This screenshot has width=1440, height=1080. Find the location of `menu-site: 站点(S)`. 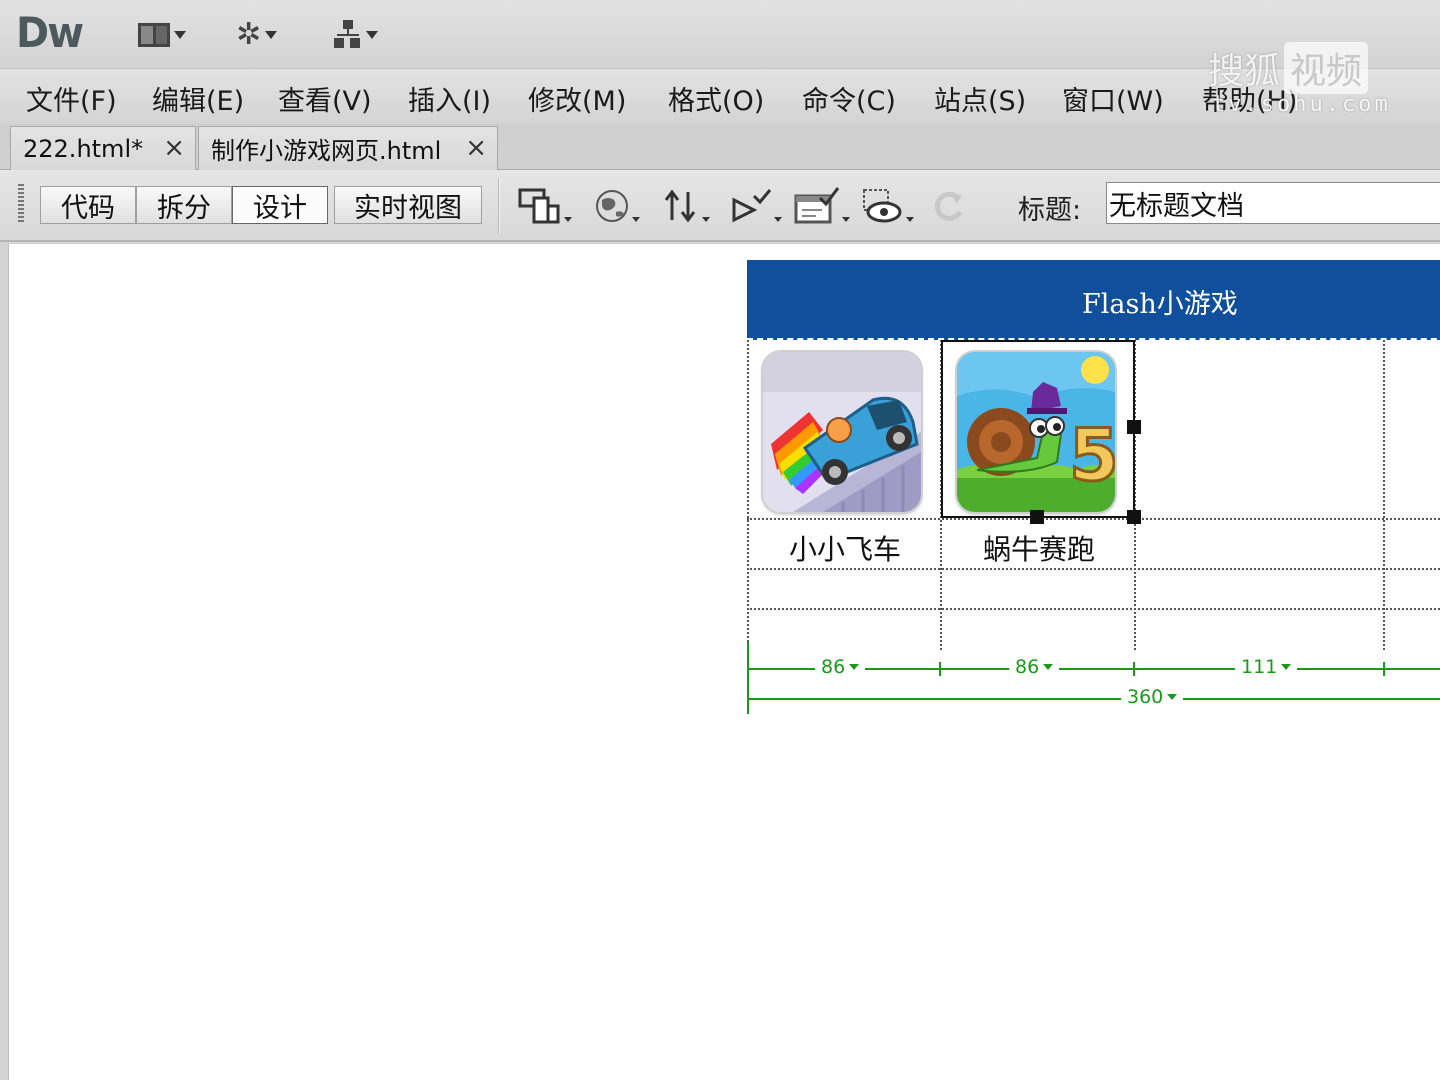

menu-site: 站点(S) is located at coordinates (980, 98).